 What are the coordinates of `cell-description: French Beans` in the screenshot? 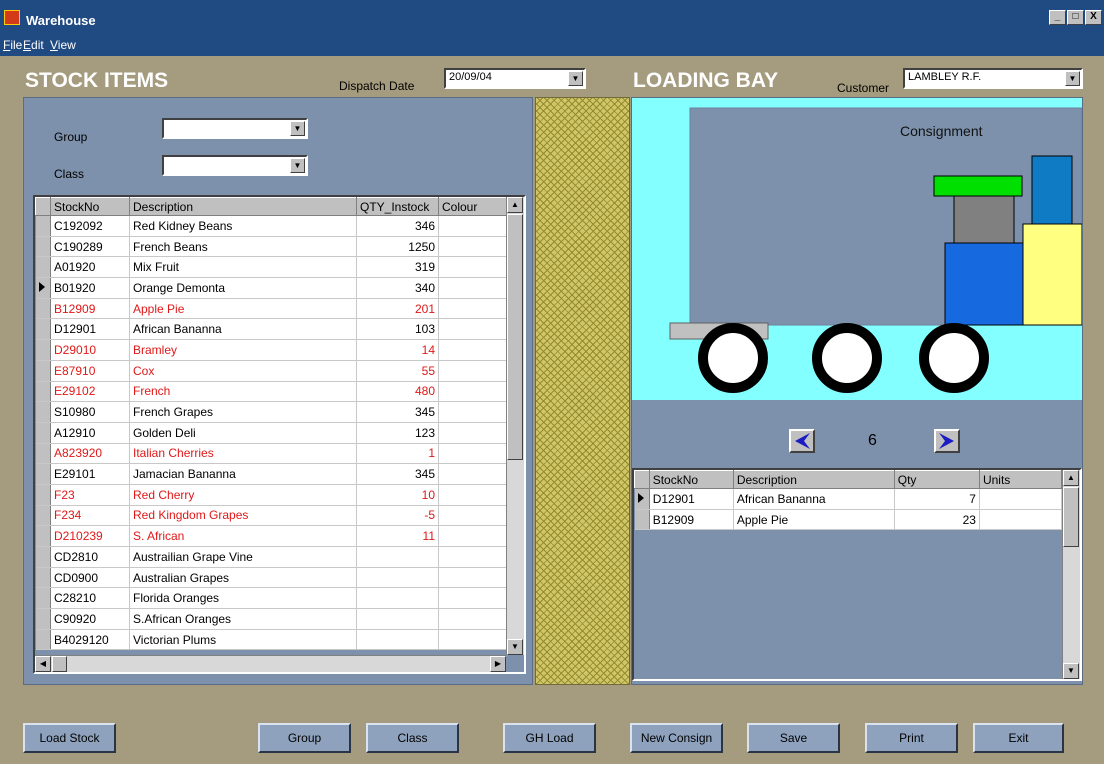 It's located at (243, 247).